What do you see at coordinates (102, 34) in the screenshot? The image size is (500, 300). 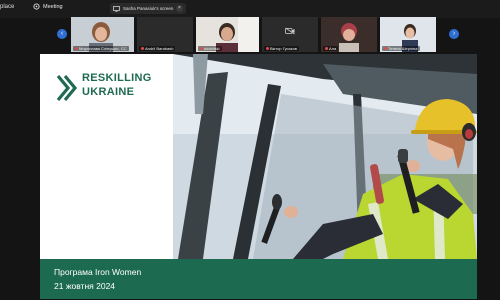 I see `participant-tile: Мирослава Сліпушко, СС` at bounding box center [102, 34].